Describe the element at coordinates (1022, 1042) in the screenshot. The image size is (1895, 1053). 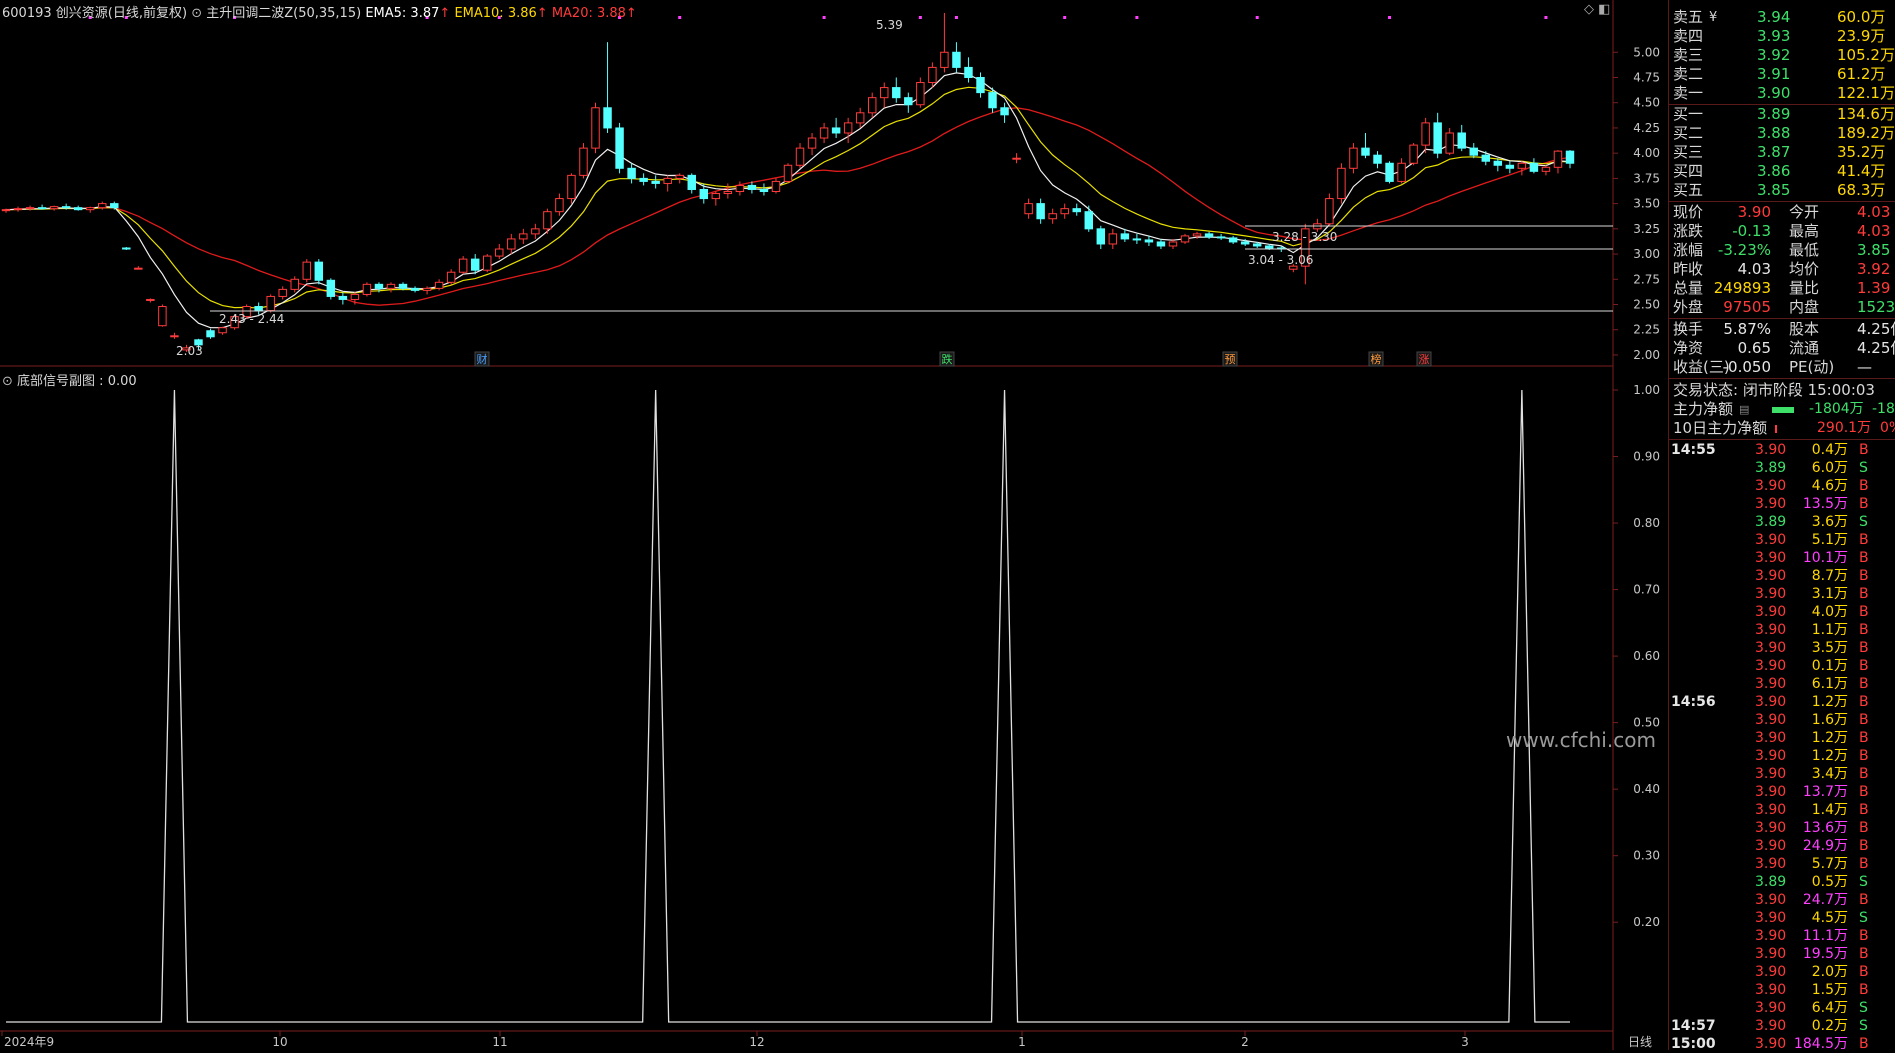
I see `x-tick-label: 1` at that location.